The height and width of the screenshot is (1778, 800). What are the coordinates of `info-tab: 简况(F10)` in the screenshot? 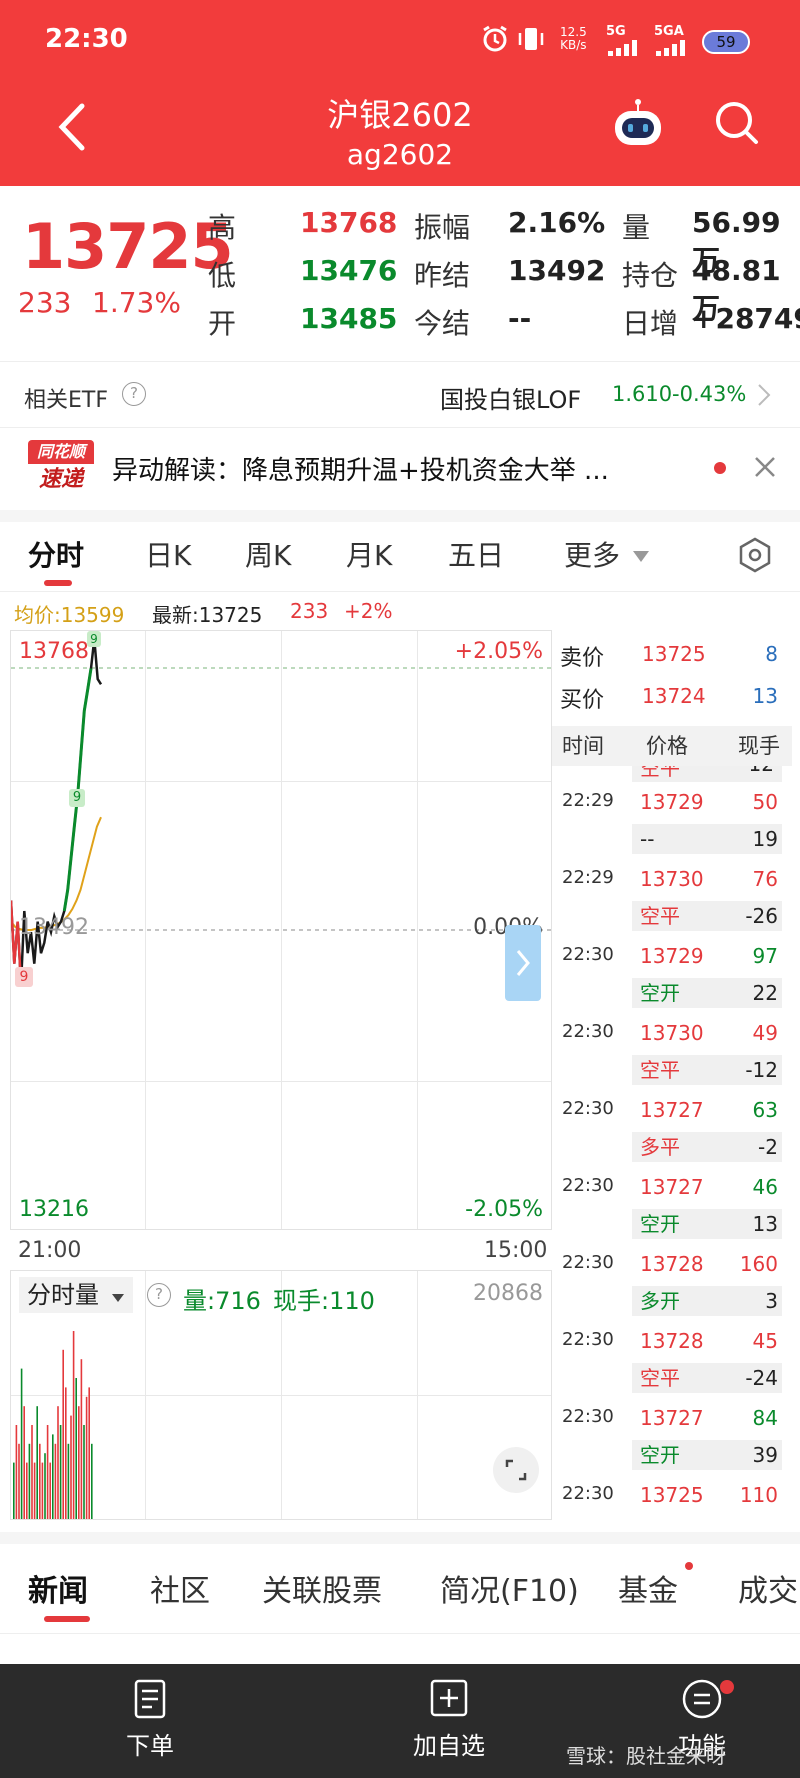 It's located at (509, 1588).